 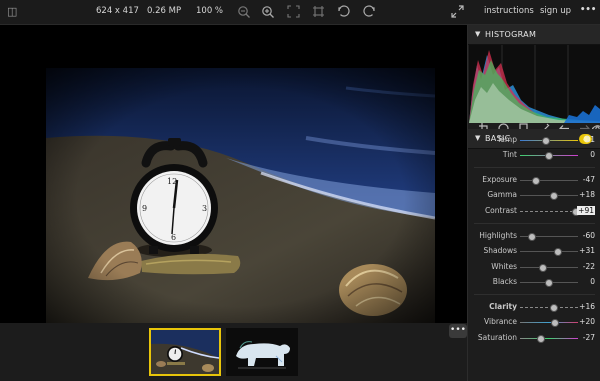 I want to click on slider-label-blacks: Blacks, so click(x=504, y=281).